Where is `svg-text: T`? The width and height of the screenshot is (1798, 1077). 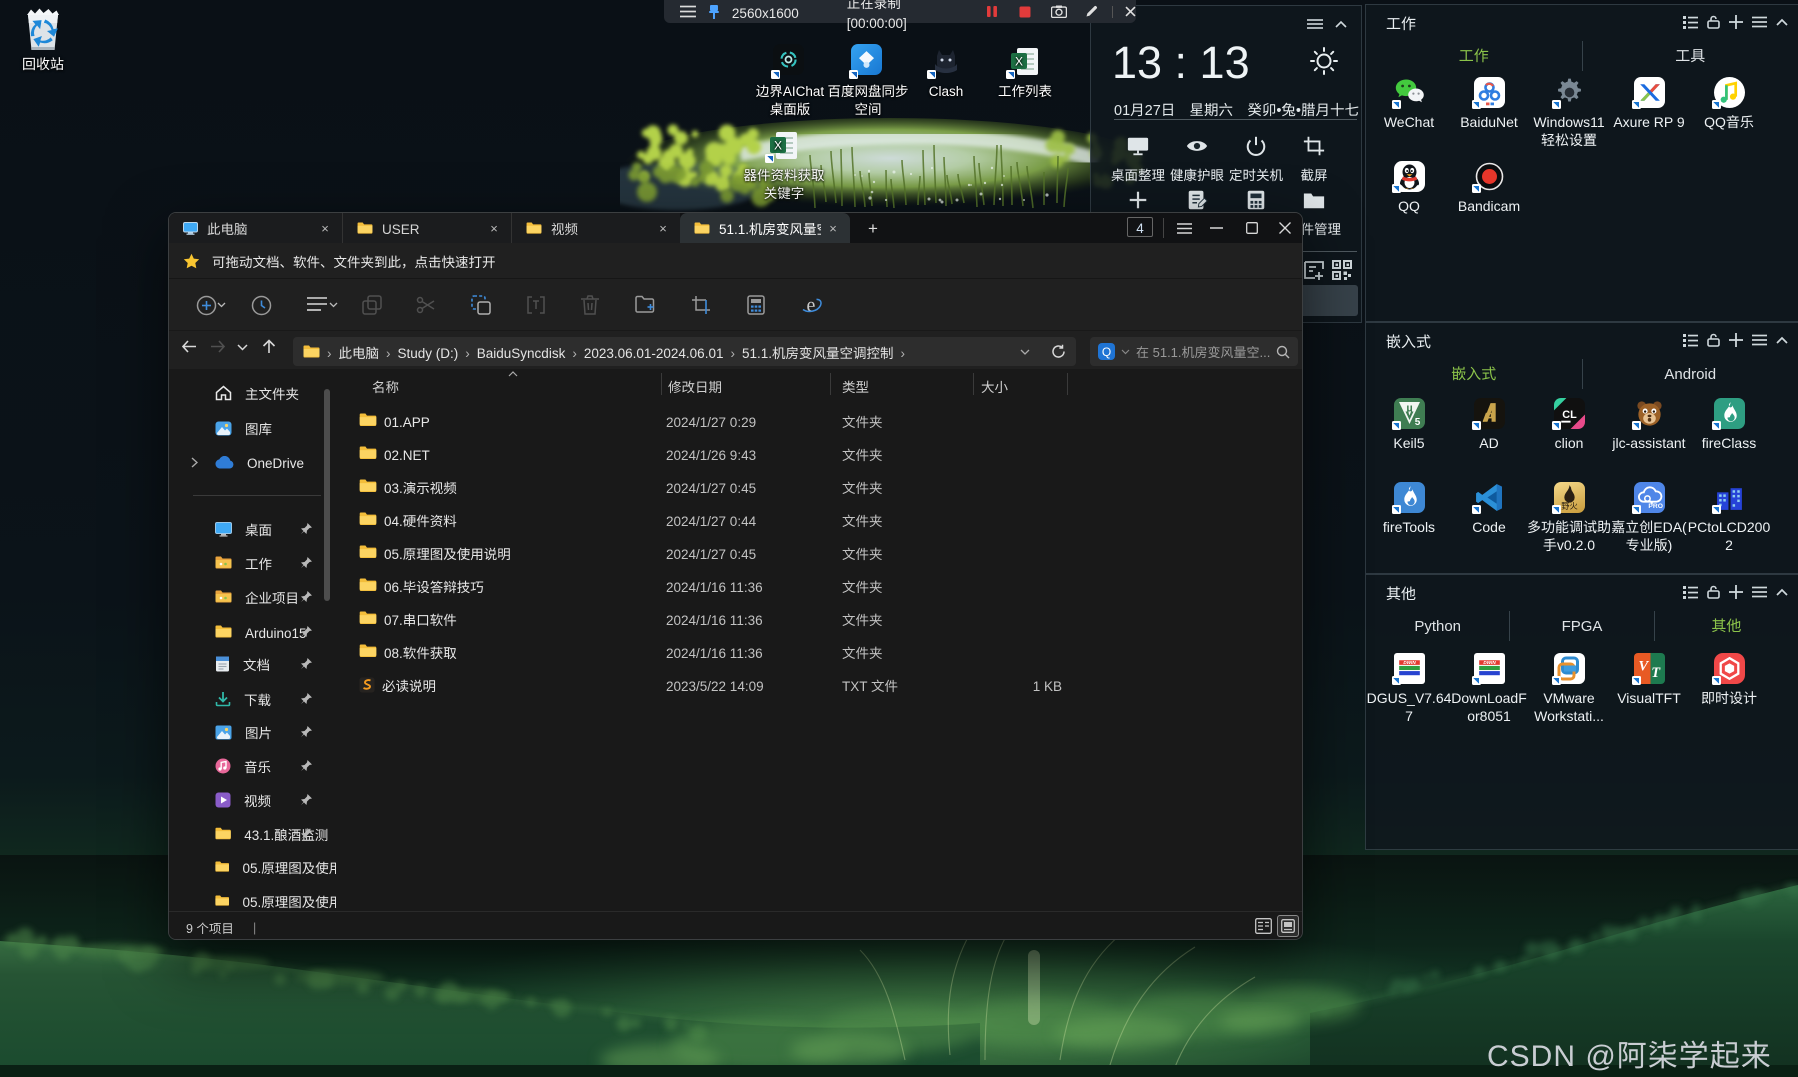
svg-text: T is located at coordinates (1656, 673).